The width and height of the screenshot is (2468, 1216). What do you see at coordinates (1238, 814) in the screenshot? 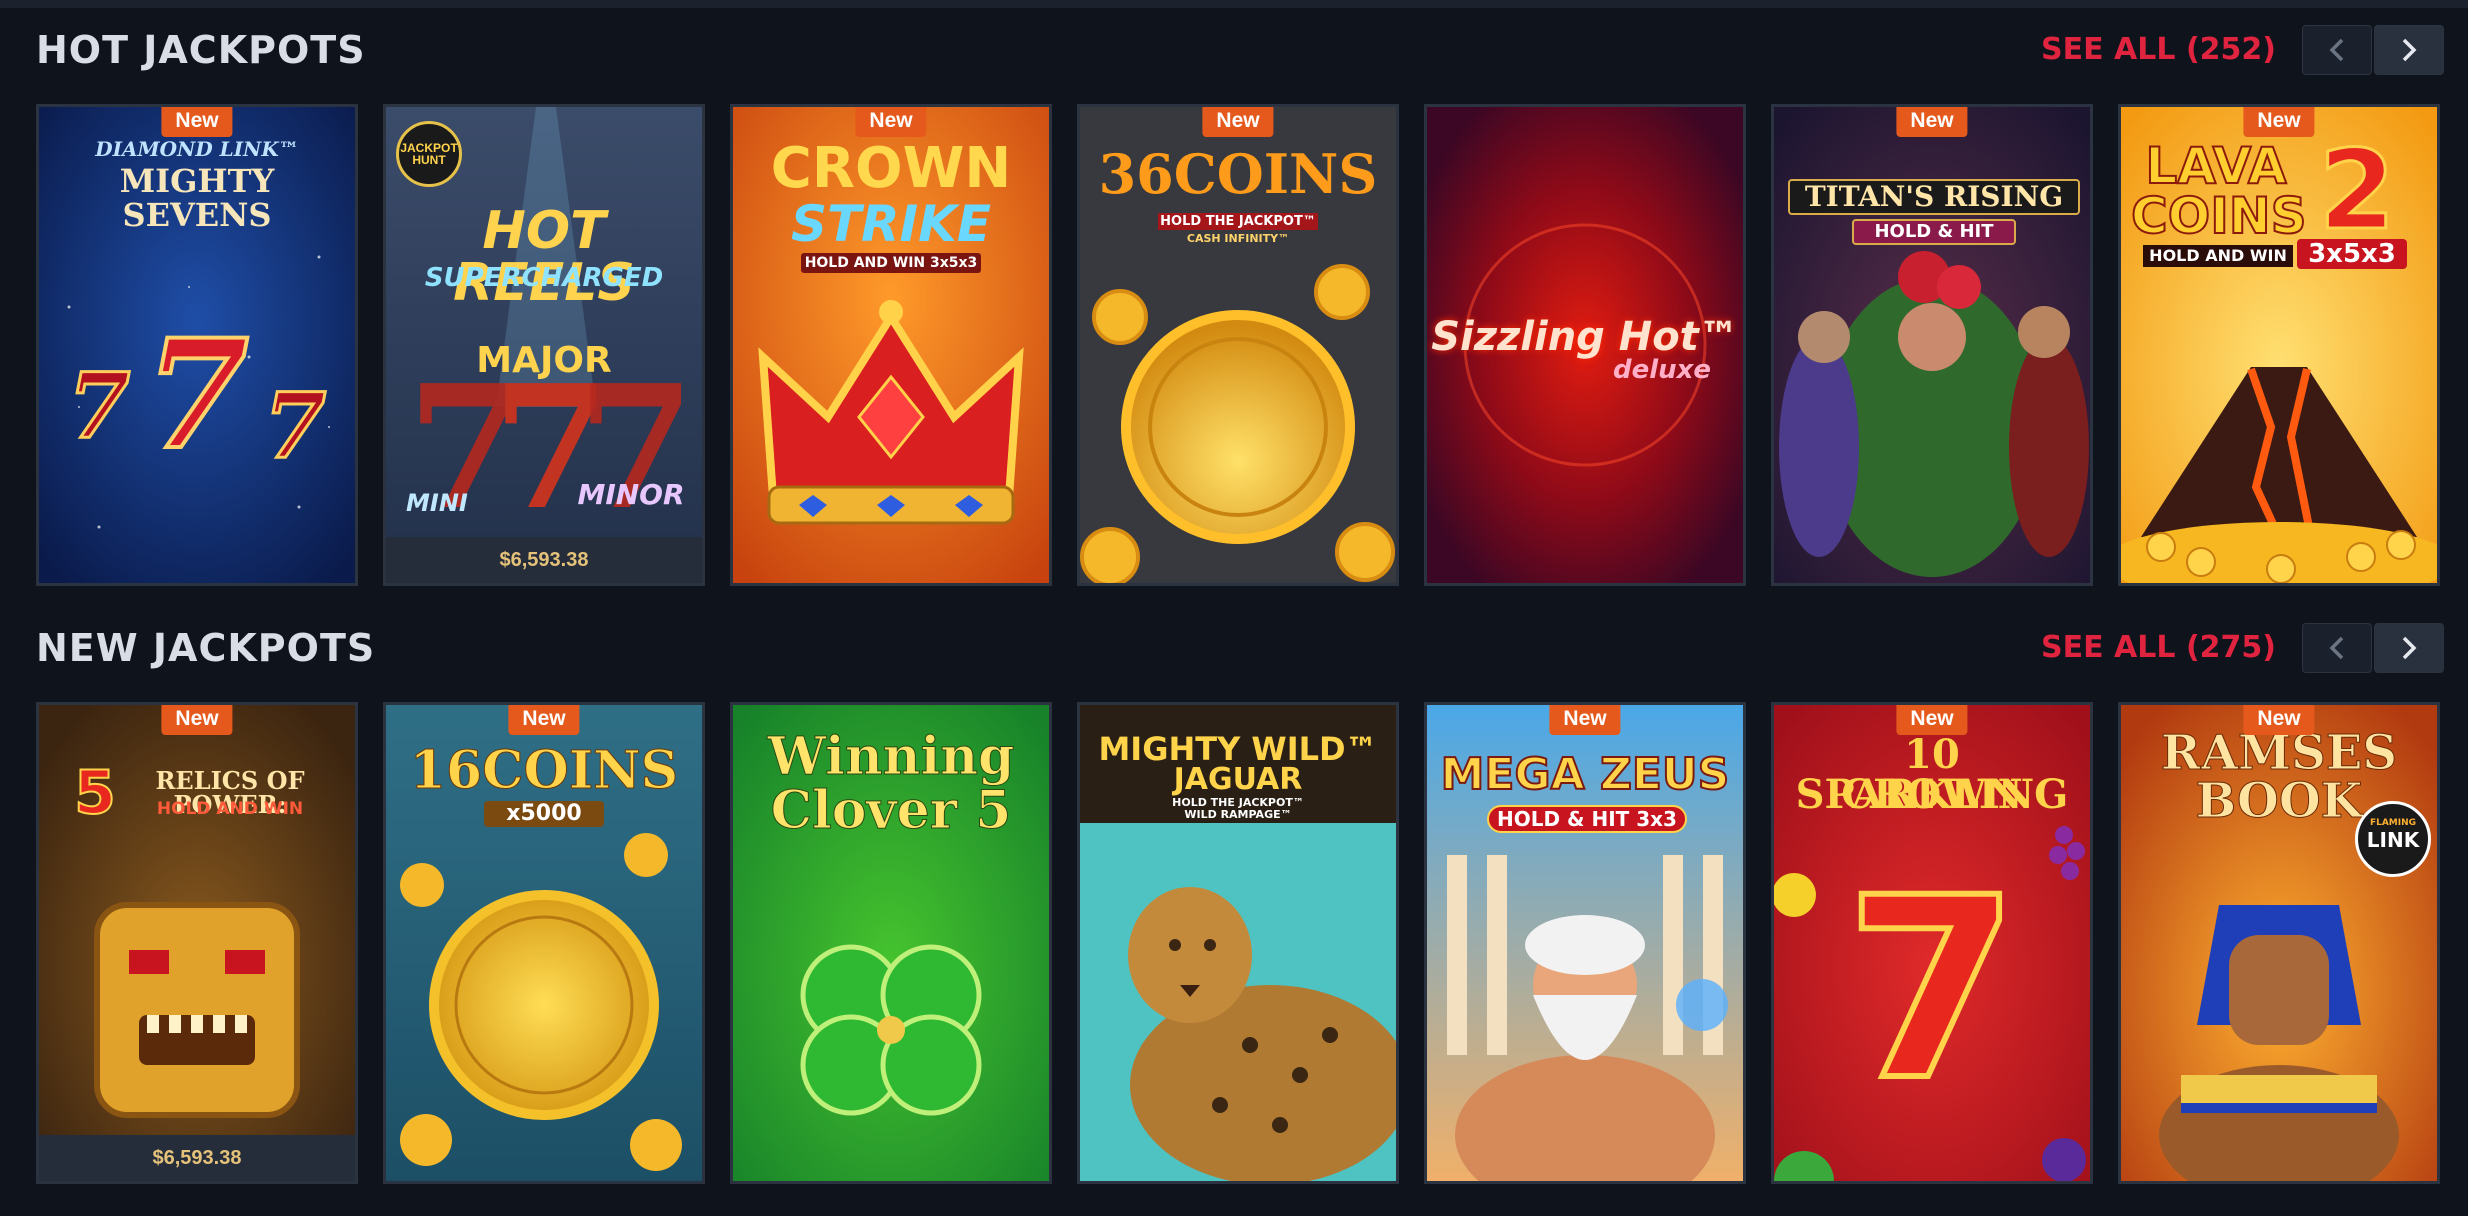
I see `game-title-line: WILD RAMPAGE™` at bounding box center [1238, 814].